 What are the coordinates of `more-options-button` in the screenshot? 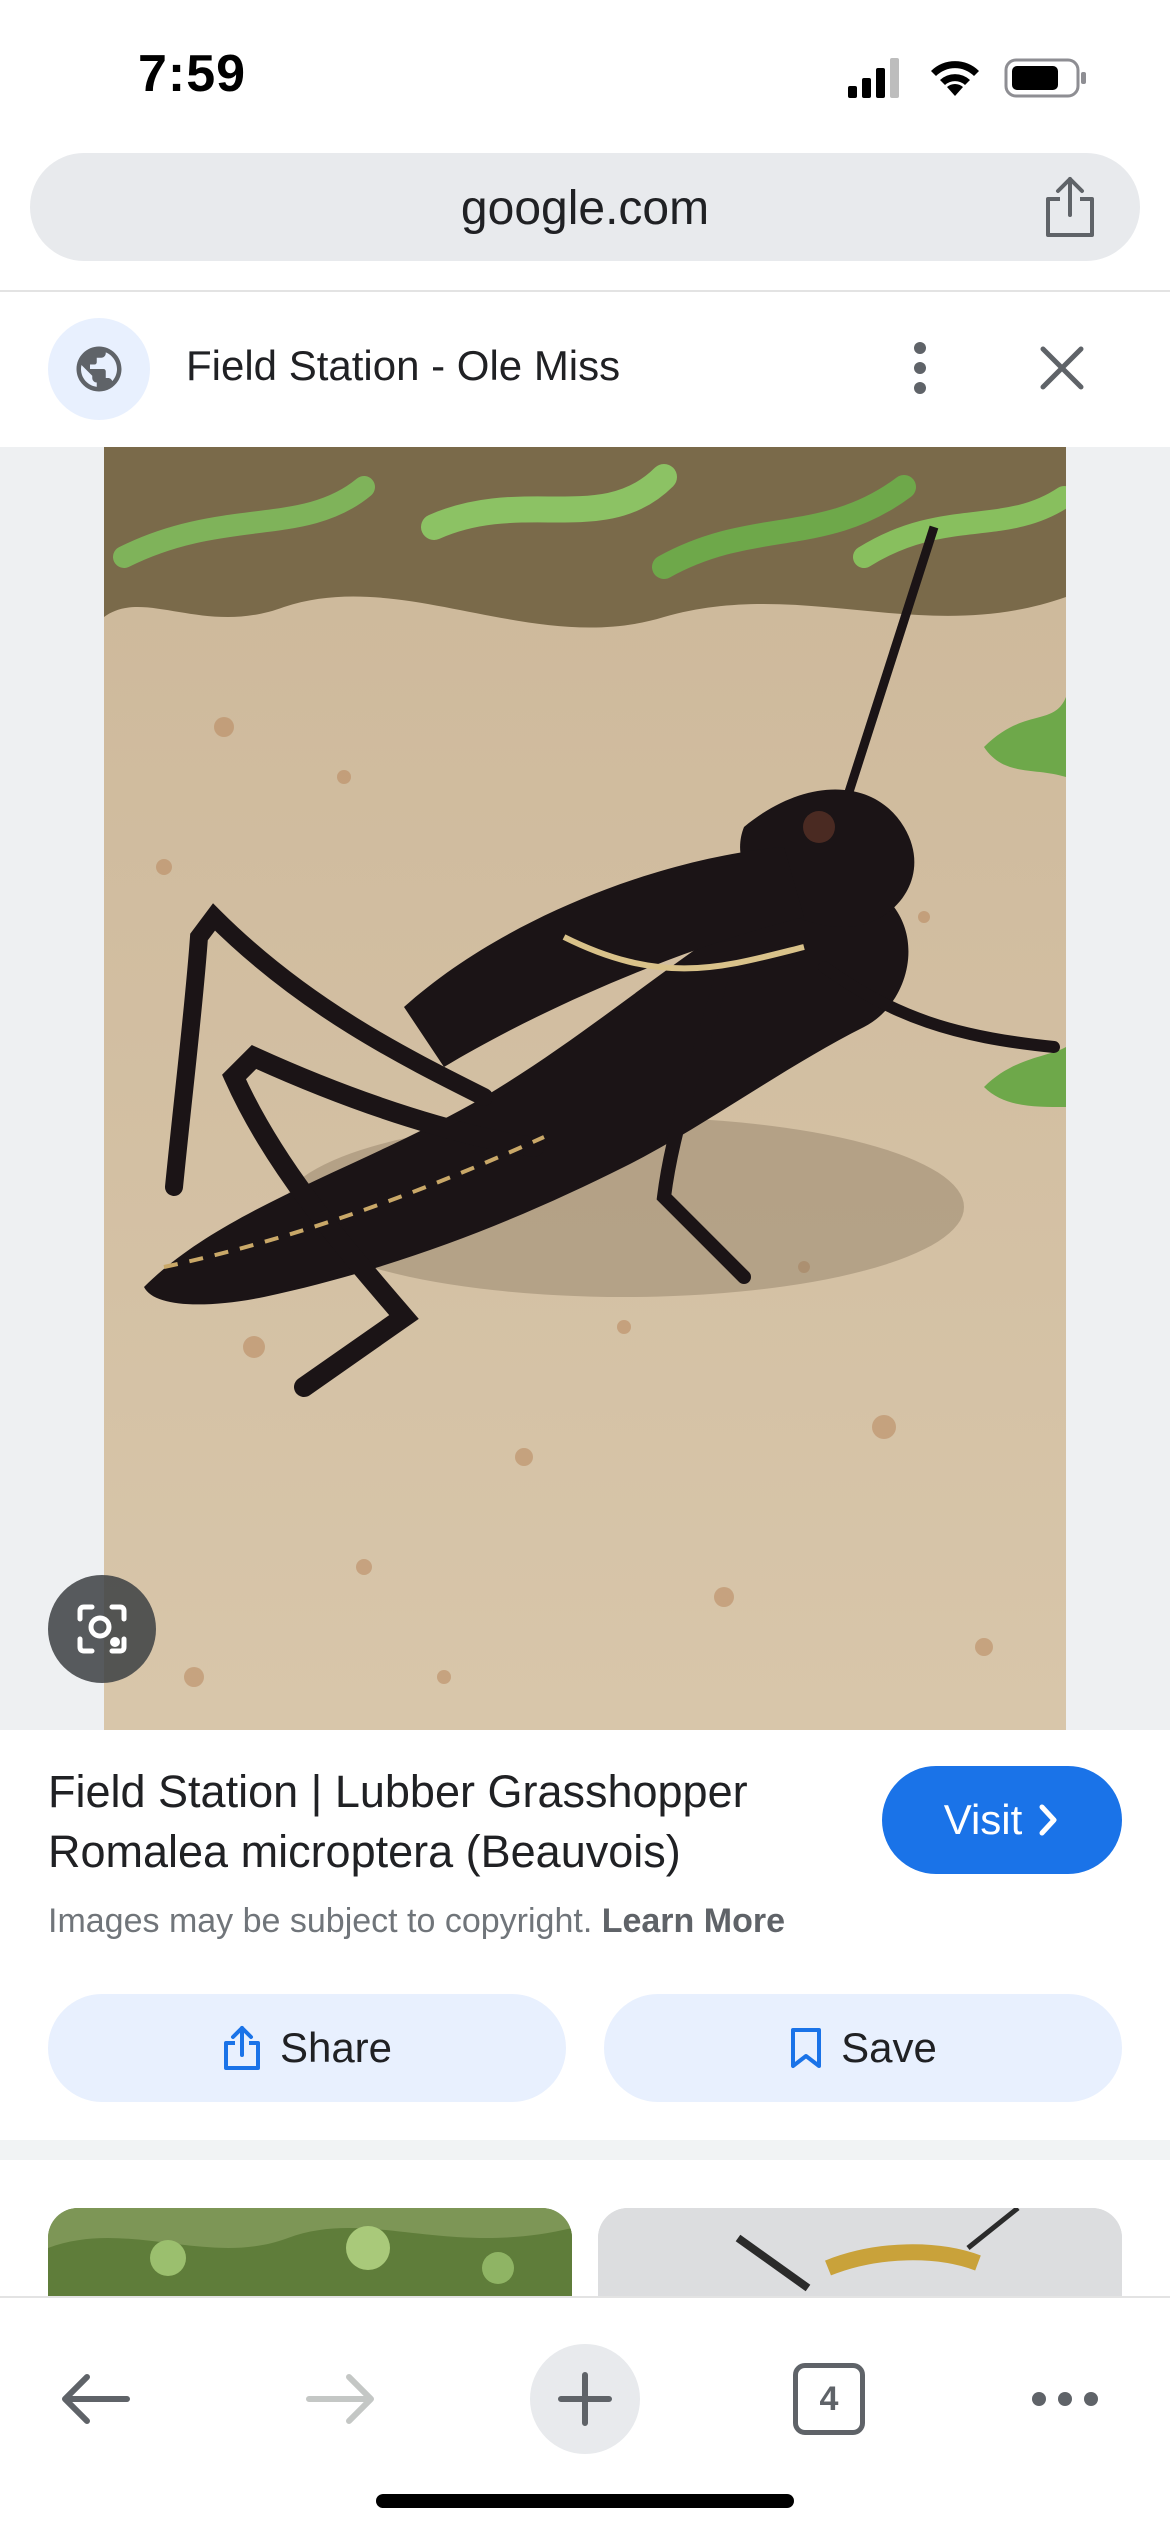 It's located at (920, 368).